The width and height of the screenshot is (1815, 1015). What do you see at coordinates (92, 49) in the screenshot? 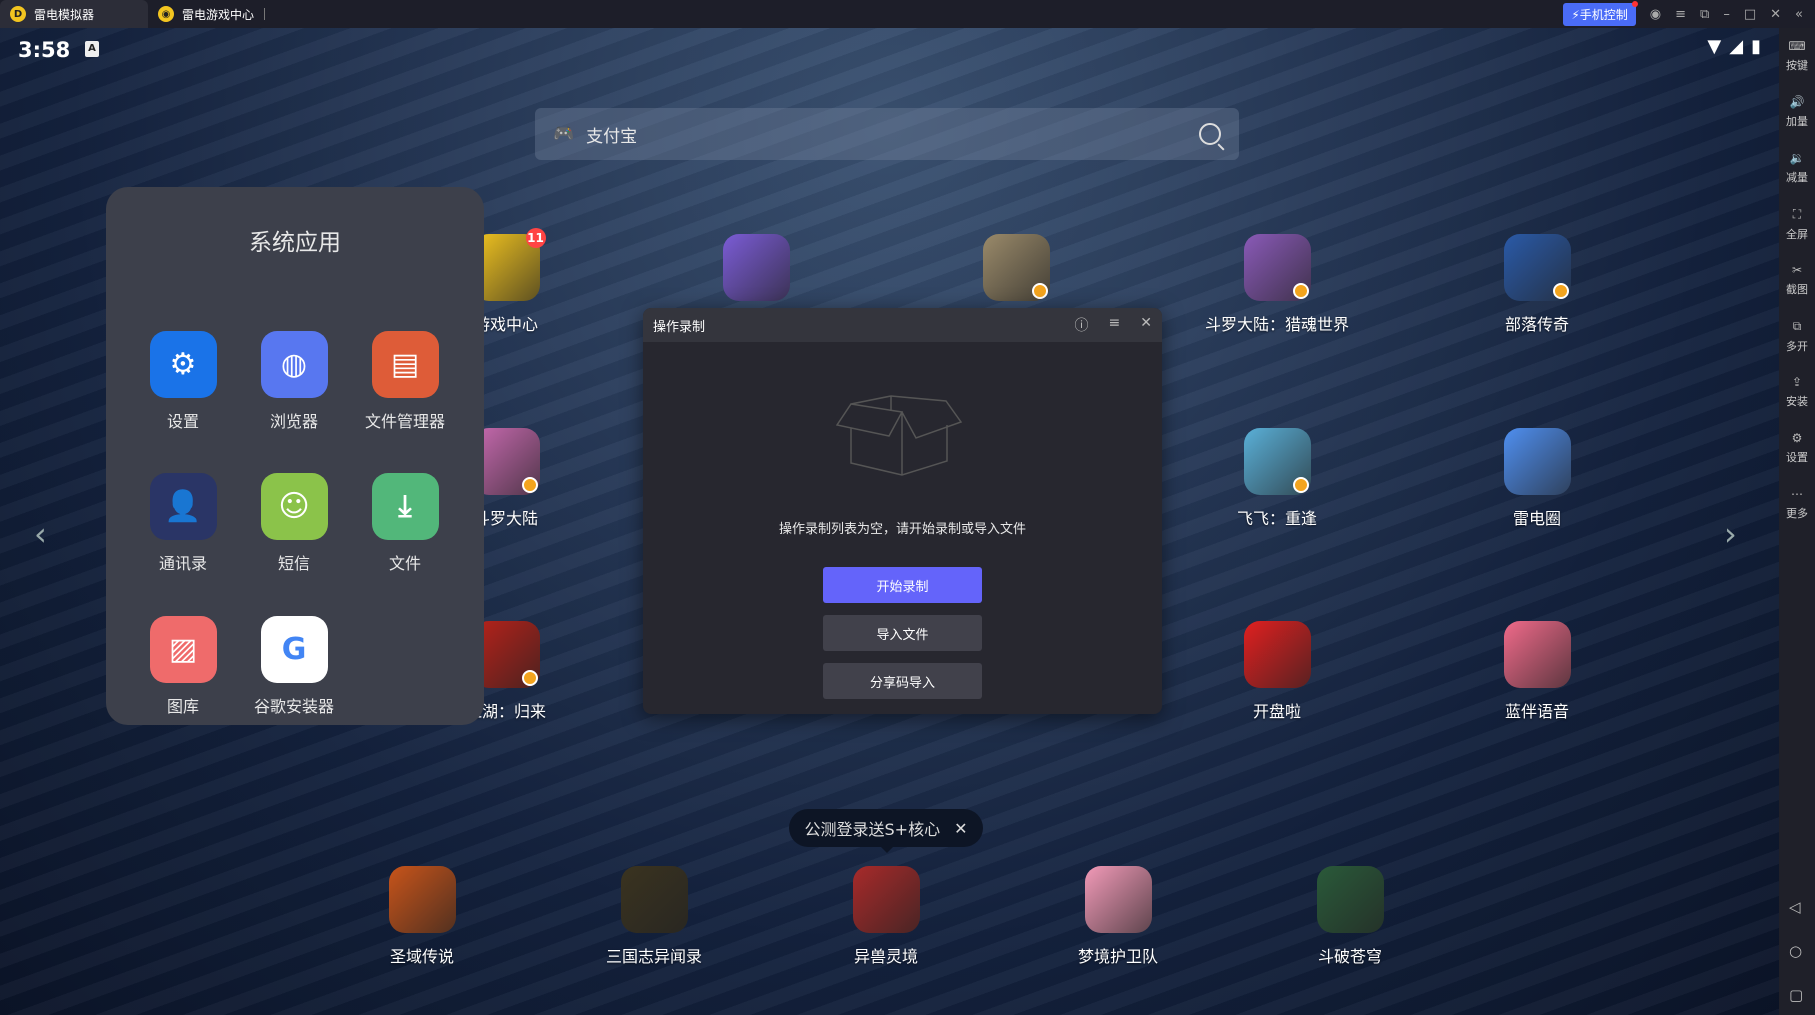
I see `notification-icon: A` at bounding box center [92, 49].